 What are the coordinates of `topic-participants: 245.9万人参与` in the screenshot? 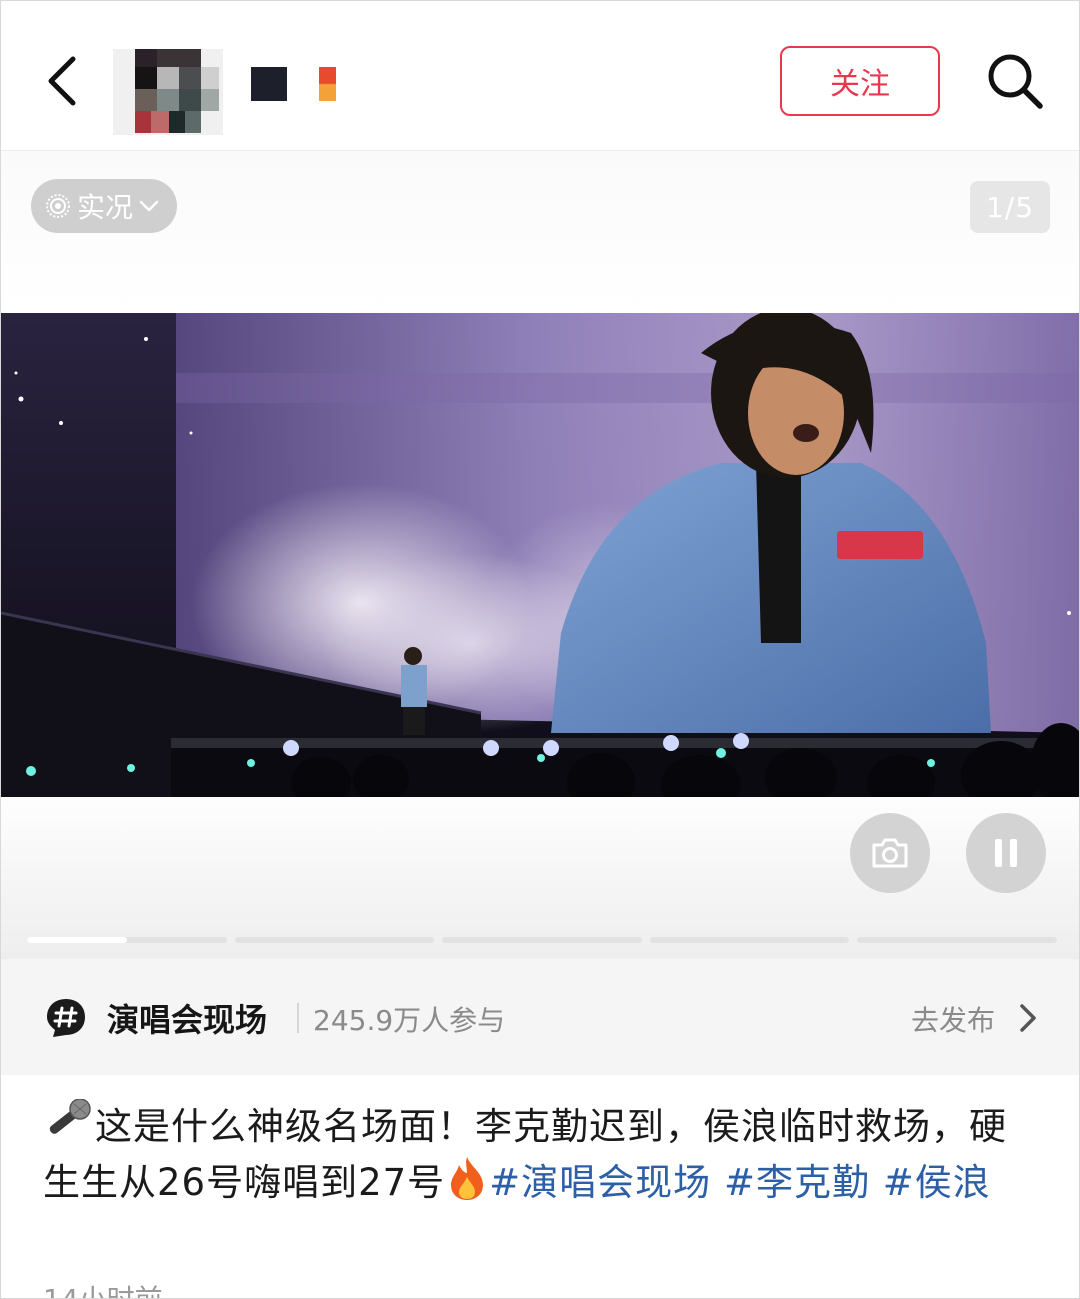 It's located at (409, 1020).